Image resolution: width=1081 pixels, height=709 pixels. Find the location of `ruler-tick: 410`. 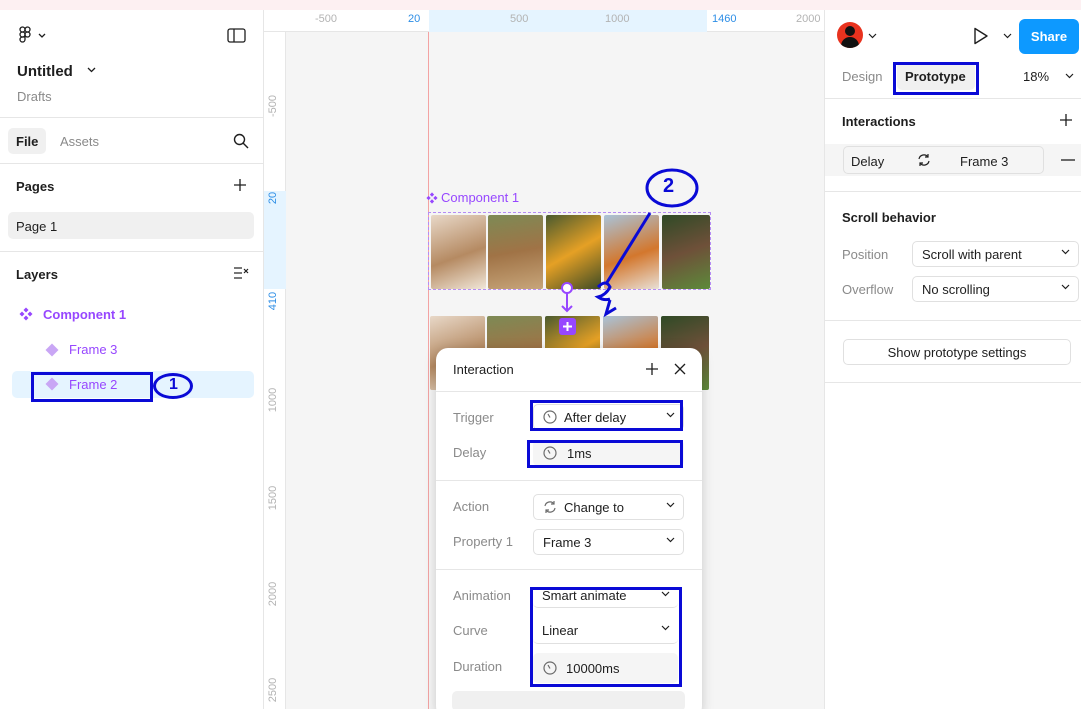

ruler-tick: 410 is located at coordinates (273, 301).